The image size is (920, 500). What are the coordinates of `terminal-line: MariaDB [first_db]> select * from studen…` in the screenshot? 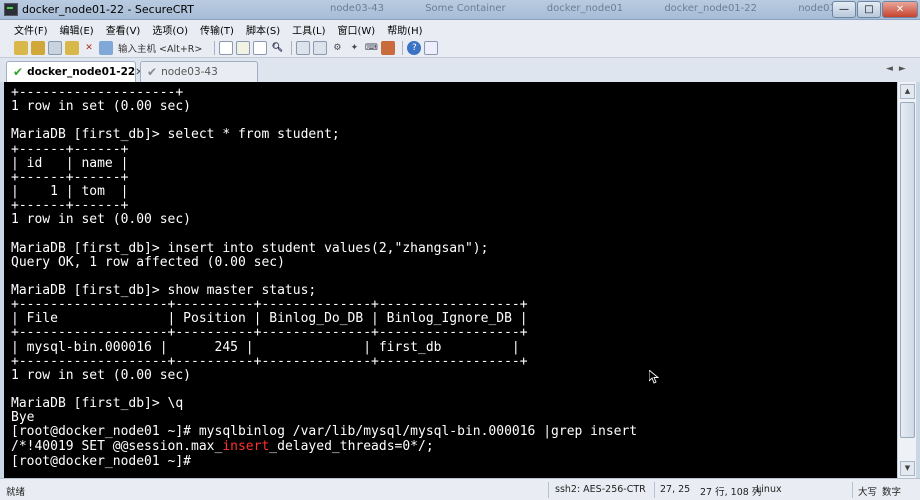 It's located at (175, 135).